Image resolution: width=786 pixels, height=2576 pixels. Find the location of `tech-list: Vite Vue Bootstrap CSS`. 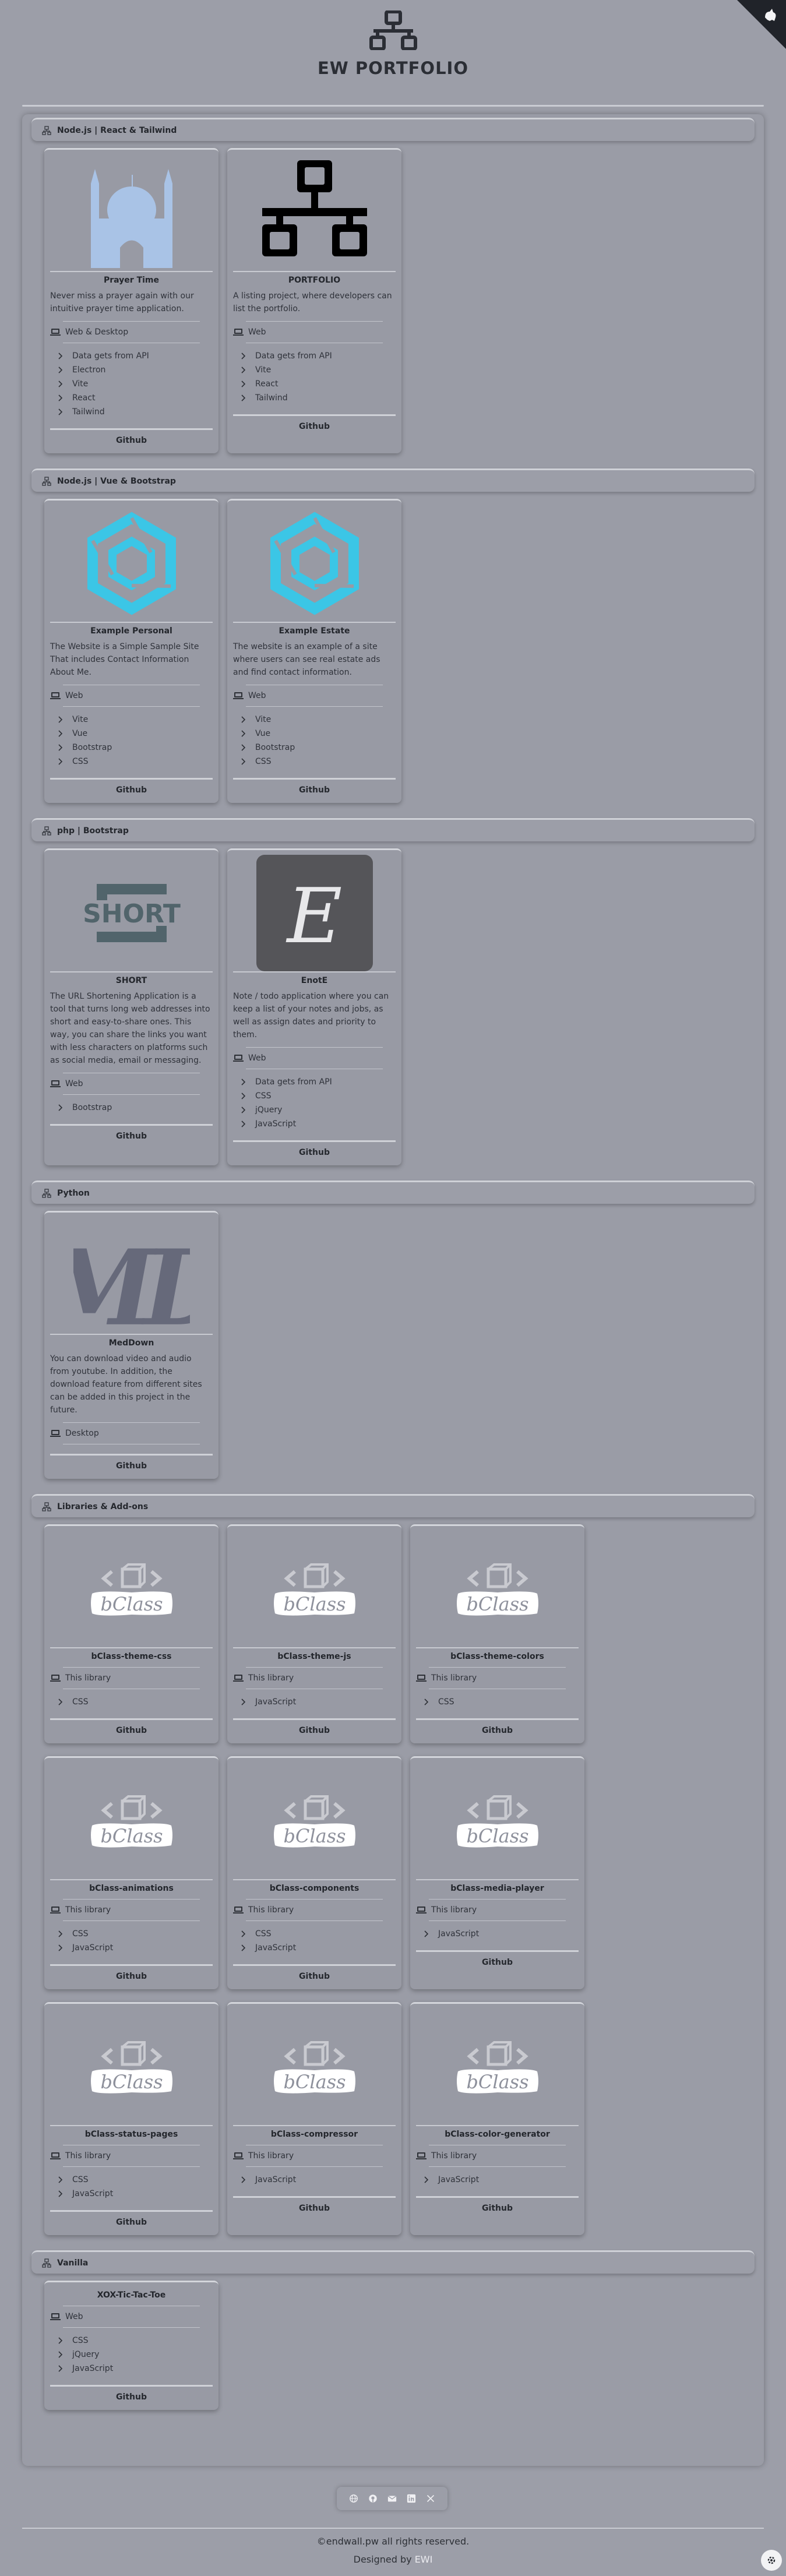

tech-list: Vite Vue Bootstrap CSS is located at coordinates (135, 741).